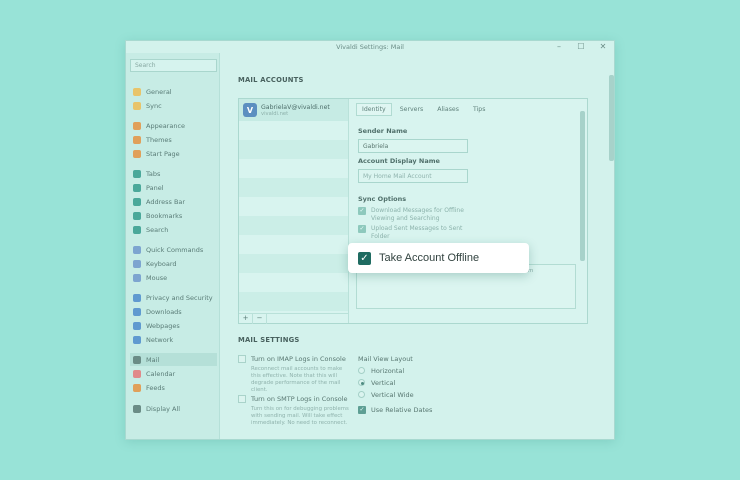 The image size is (740, 480). I want to click on sidebar-item-appearance: Appearance, so click(173, 125).